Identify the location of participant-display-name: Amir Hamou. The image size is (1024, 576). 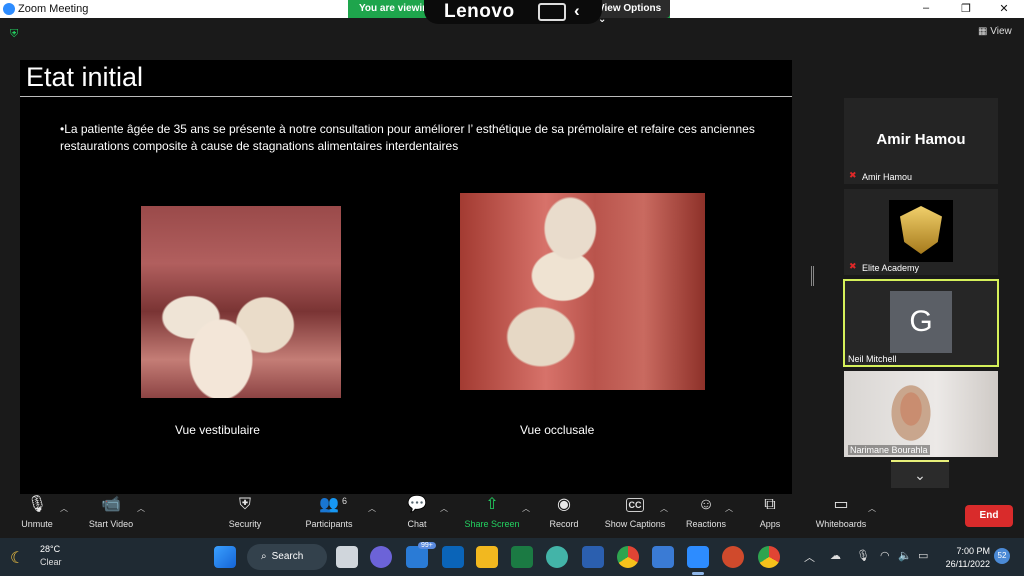
(921, 139).